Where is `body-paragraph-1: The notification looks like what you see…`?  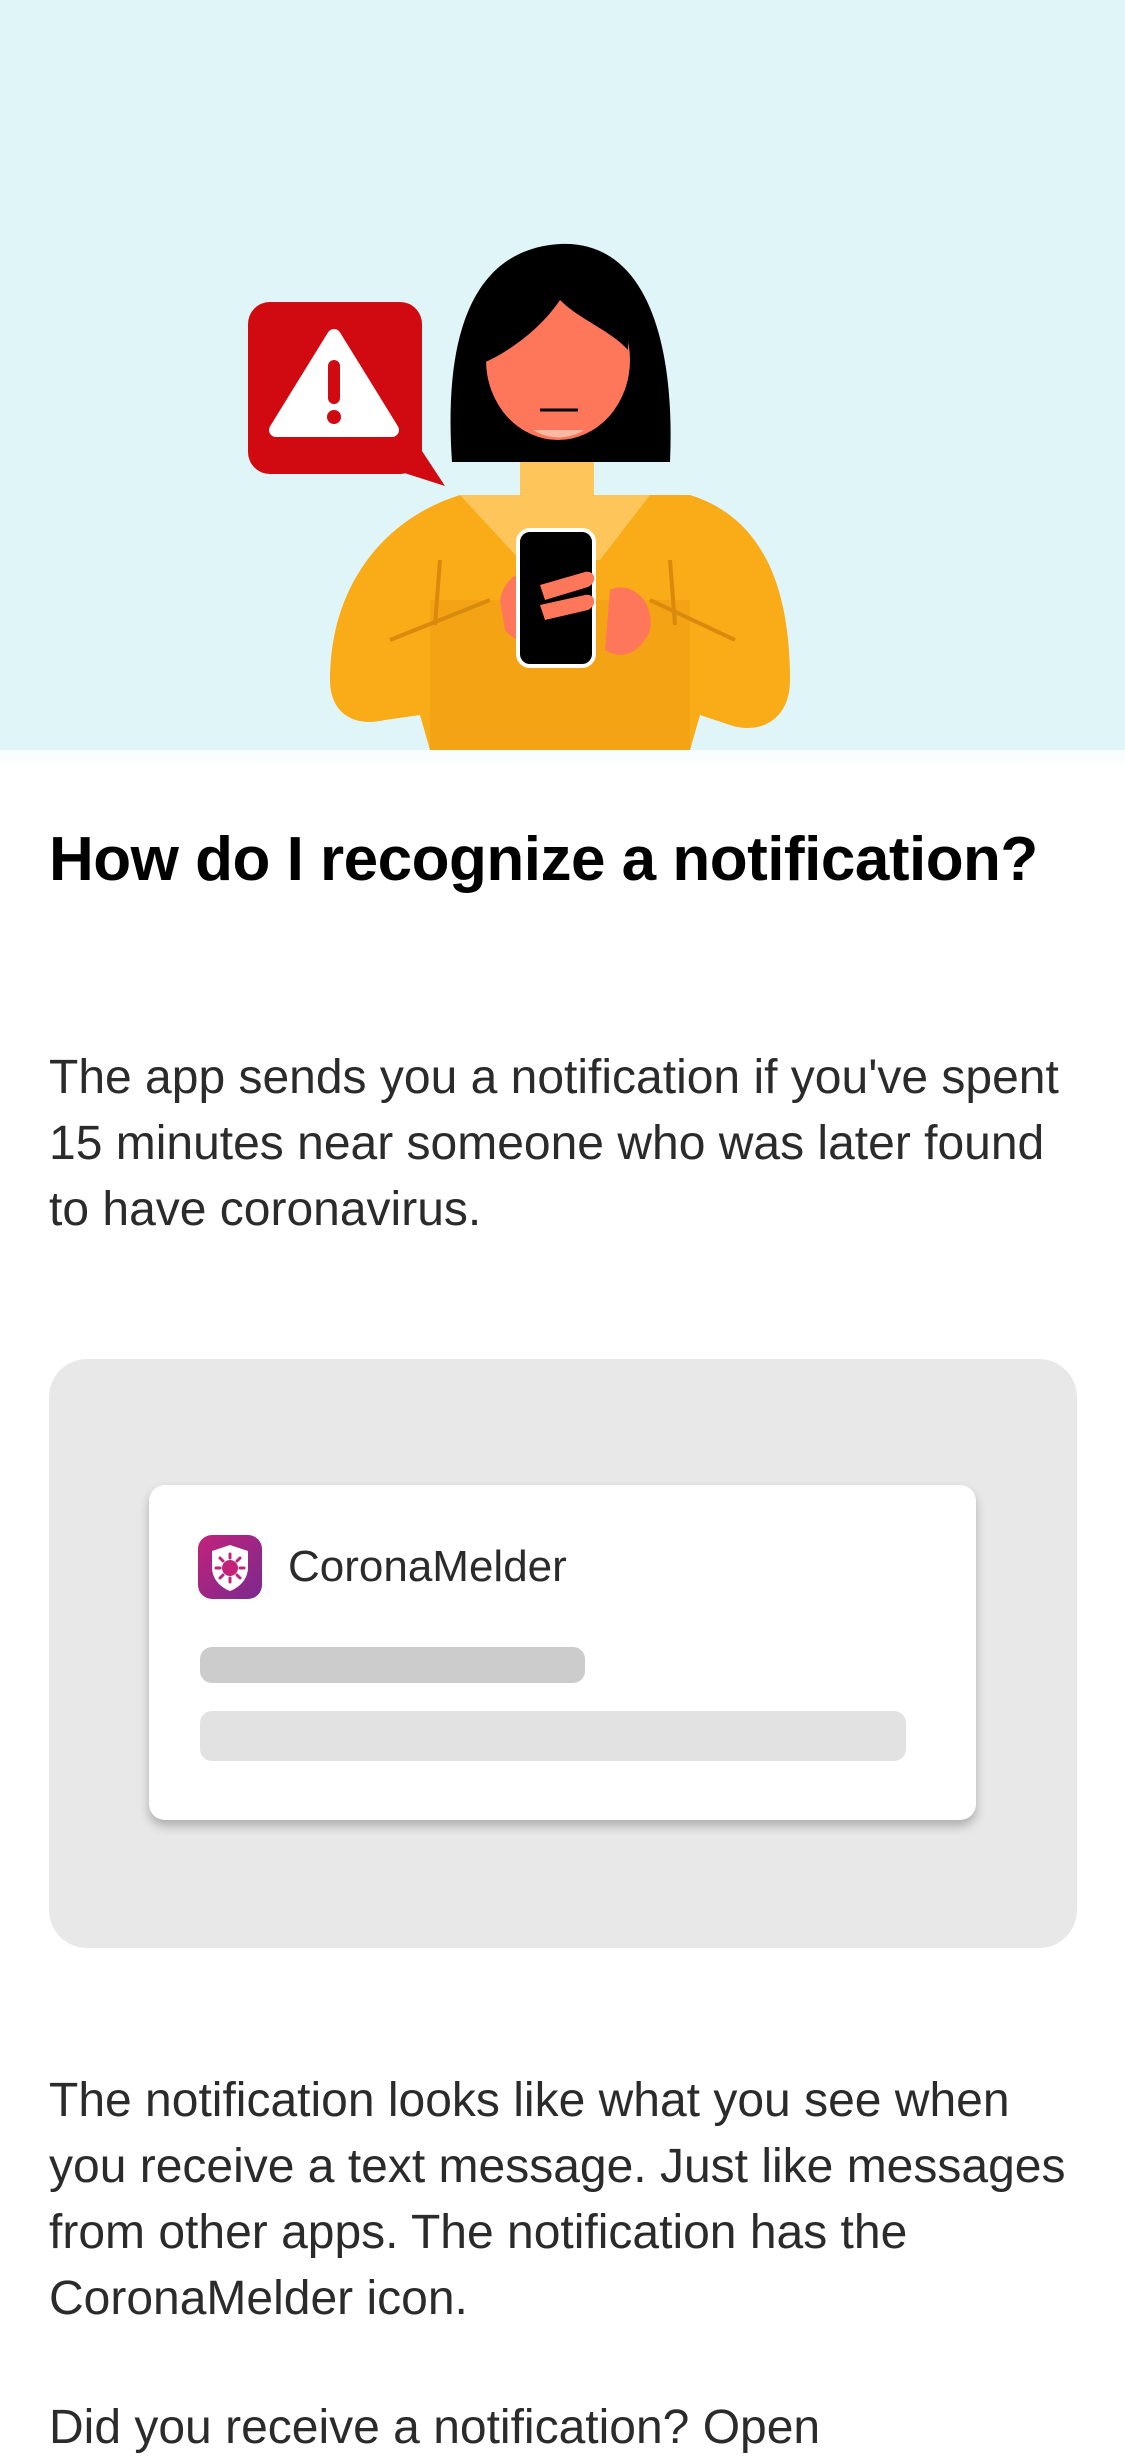
body-paragraph-1: The notification looks like what you see… is located at coordinates (557, 2199).